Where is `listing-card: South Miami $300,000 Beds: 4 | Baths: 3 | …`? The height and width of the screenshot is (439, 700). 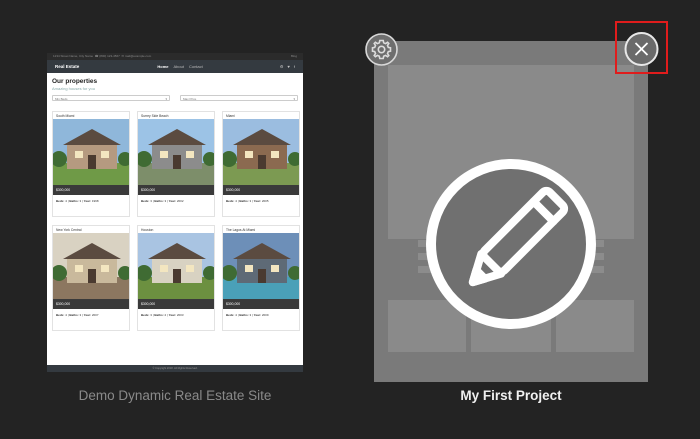
listing-card: South Miami $300,000 Beds: 4 | Baths: 3 | … is located at coordinates (91, 164).